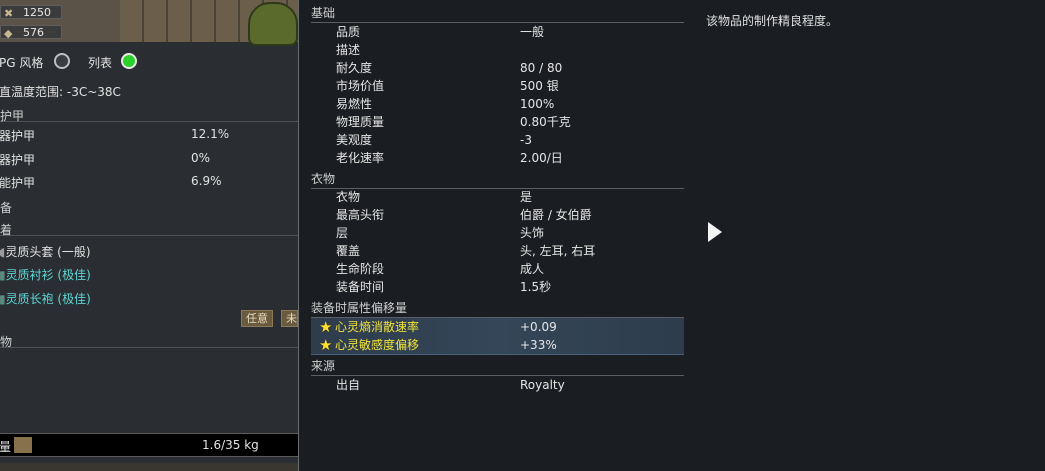 This screenshot has height=471, width=1045. I want to click on stat-row-description: 描述, so click(497, 50).